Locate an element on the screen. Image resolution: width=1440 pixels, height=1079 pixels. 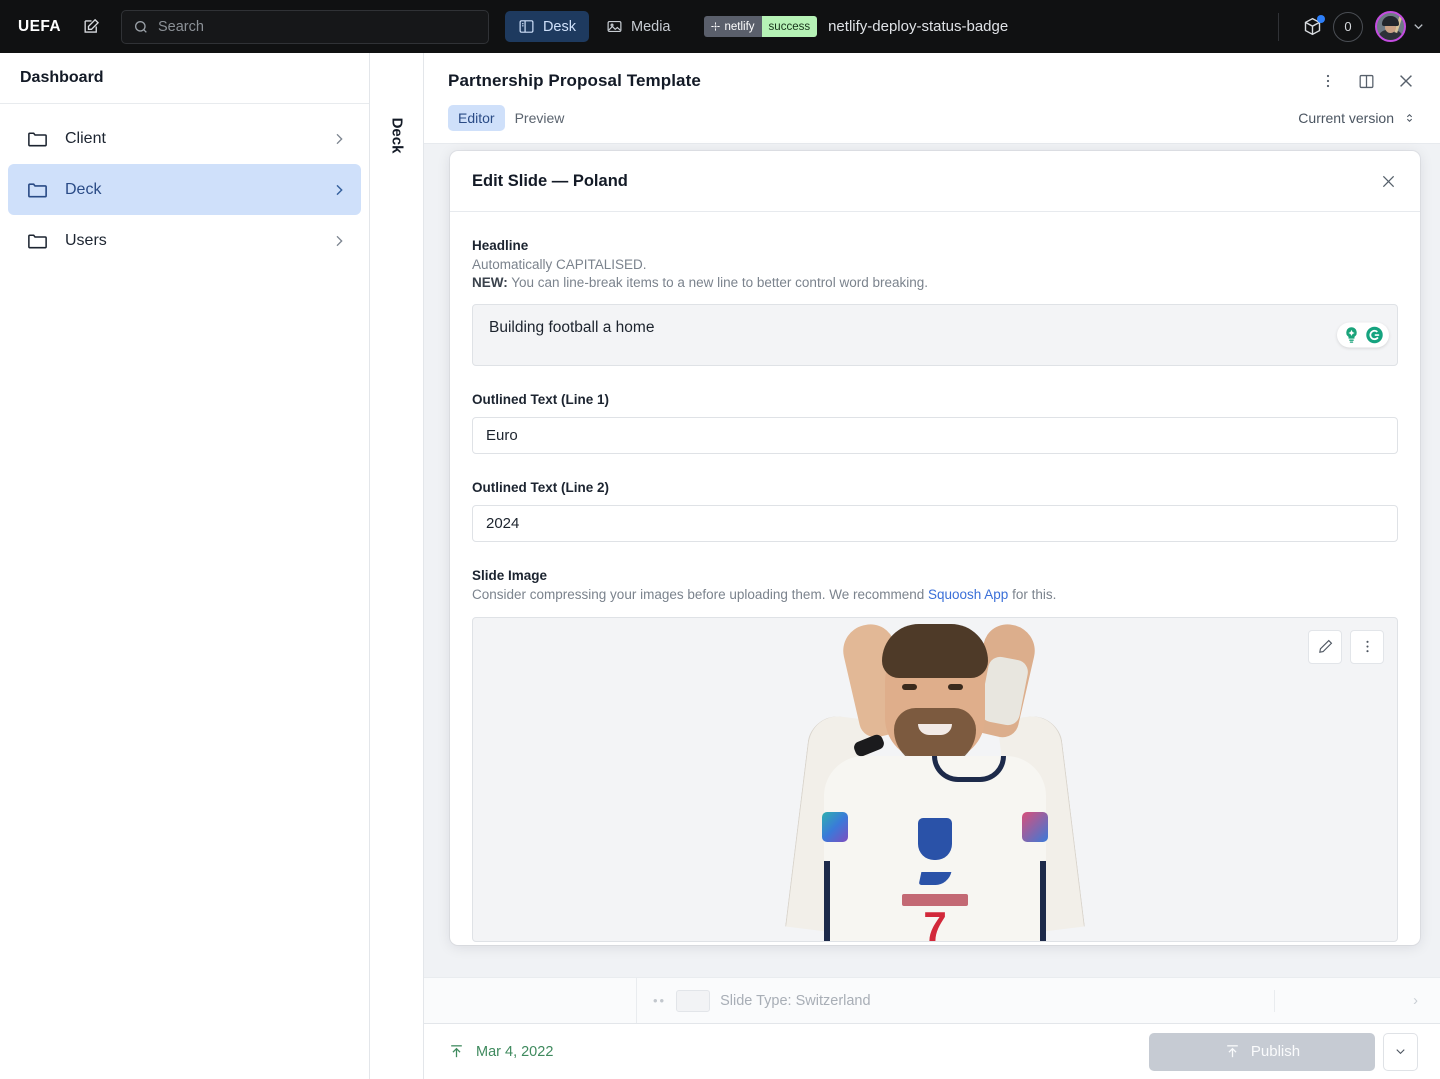
sidebar-title: Dashboard is located at coordinates (184, 78).